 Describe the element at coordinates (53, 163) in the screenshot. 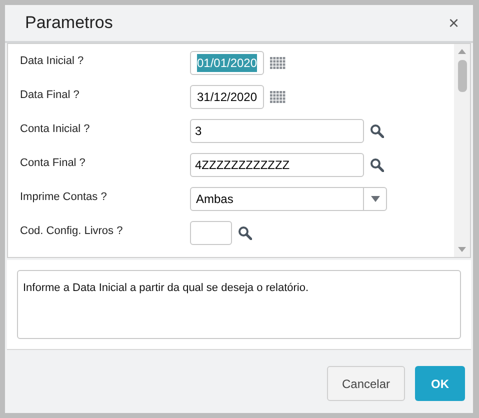

I see `parameter-label: Conta Final ?` at that location.